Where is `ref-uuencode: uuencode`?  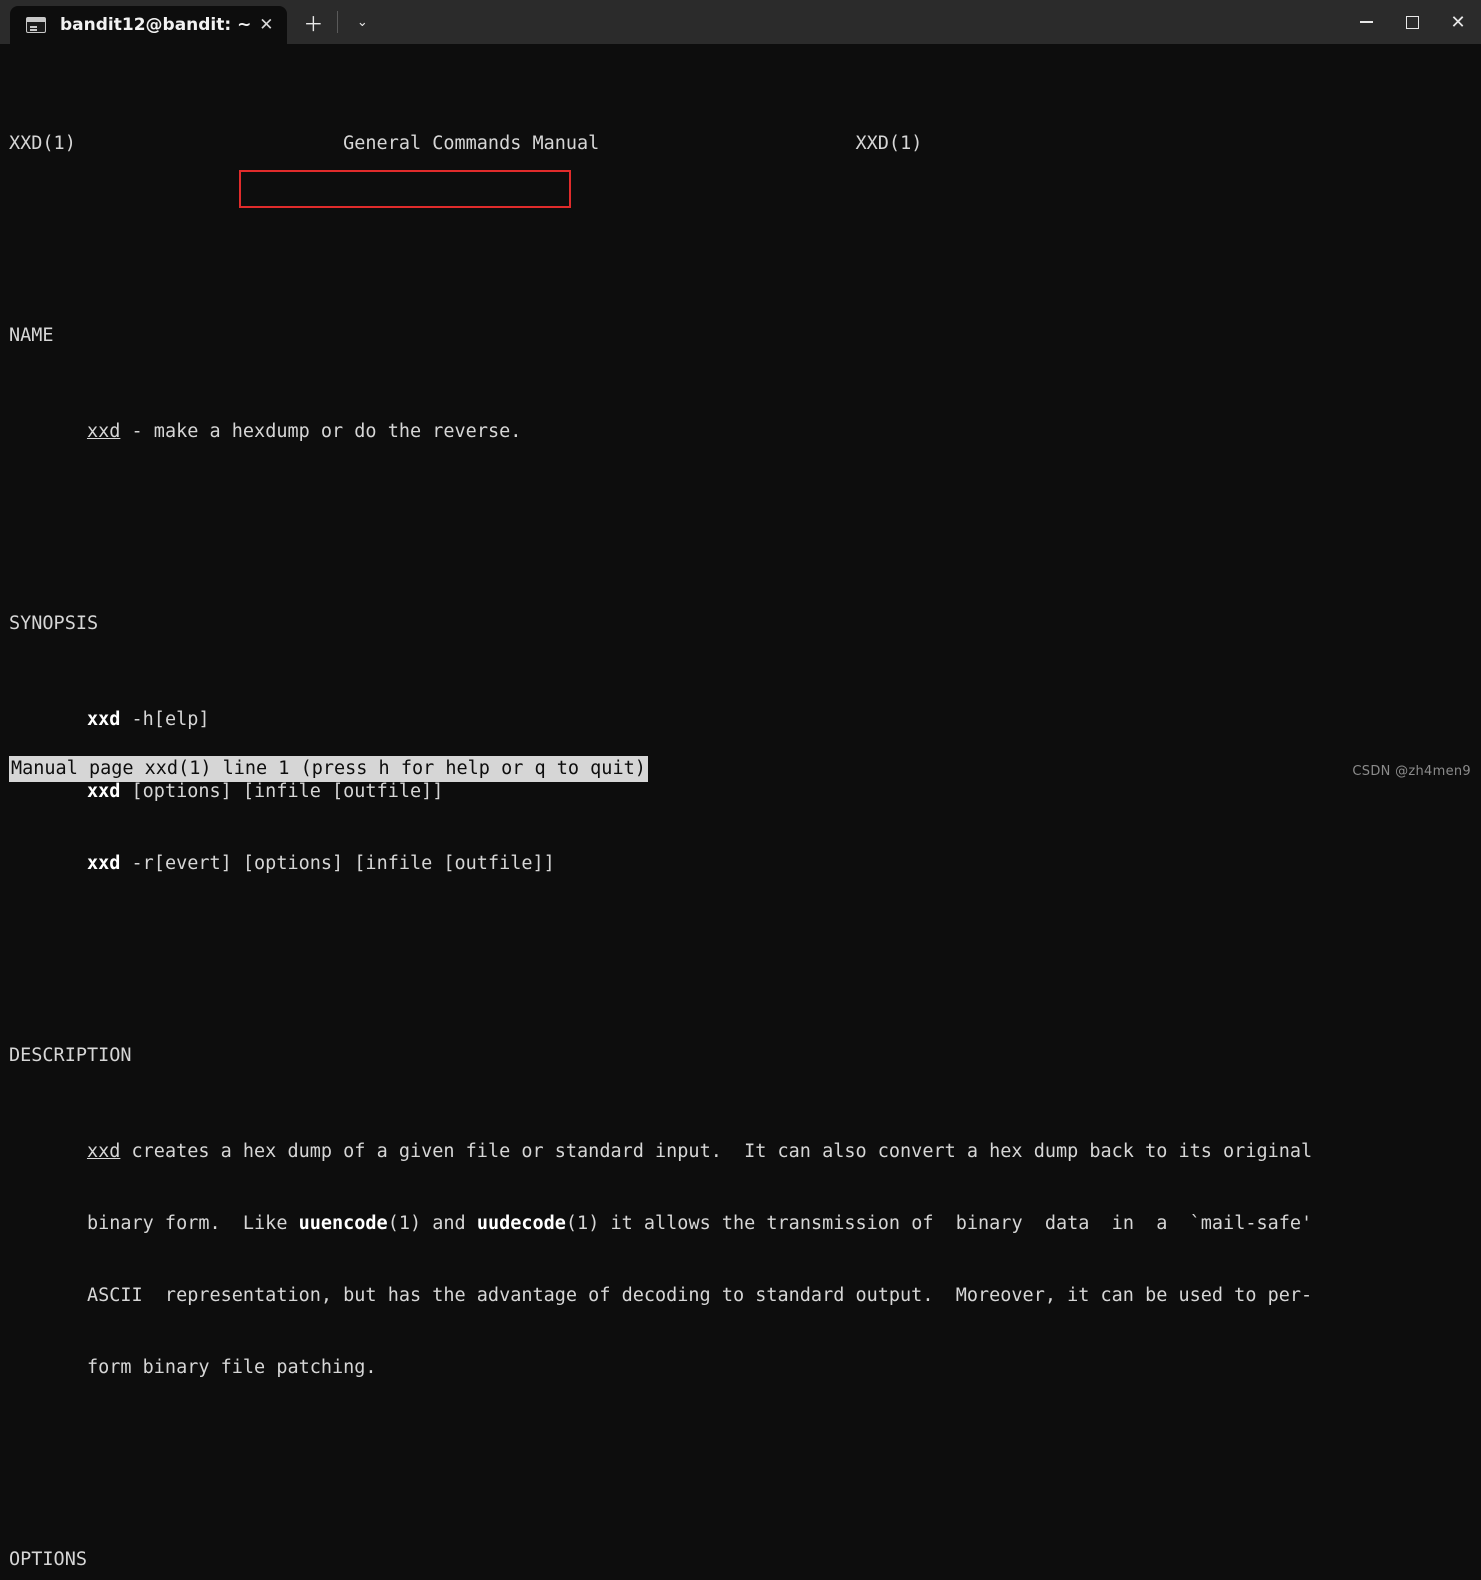 ref-uuencode: uuencode is located at coordinates (343, 1223).